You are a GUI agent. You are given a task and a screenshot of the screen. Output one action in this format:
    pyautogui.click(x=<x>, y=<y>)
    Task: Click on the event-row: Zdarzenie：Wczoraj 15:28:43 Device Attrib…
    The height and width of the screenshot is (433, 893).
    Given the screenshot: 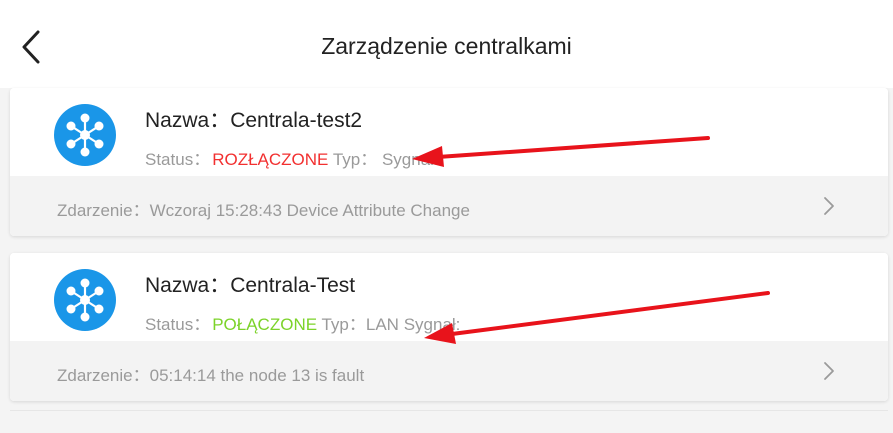 What is the action you would take?
    pyautogui.click(x=449, y=206)
    